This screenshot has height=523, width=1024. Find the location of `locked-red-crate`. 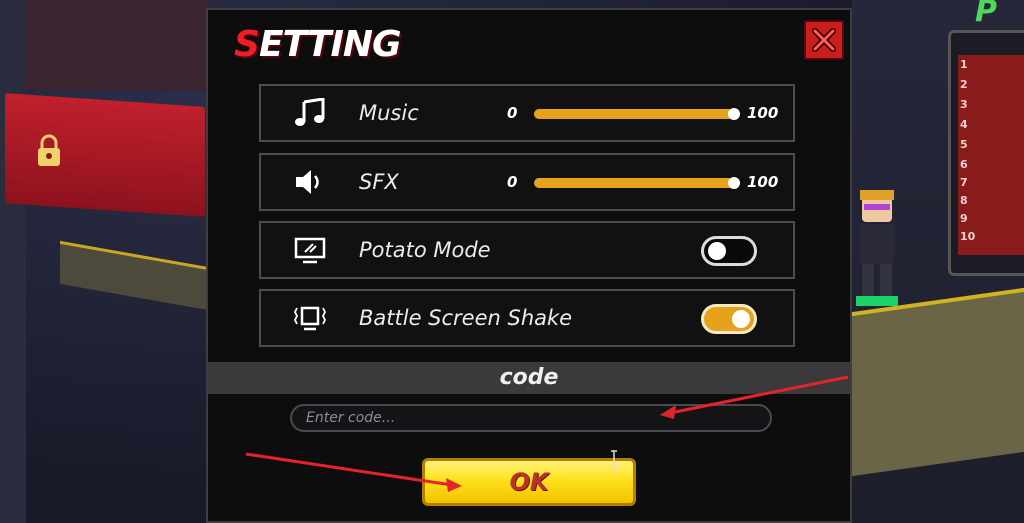

locked-red-crate is located at coordinates (105, 155).